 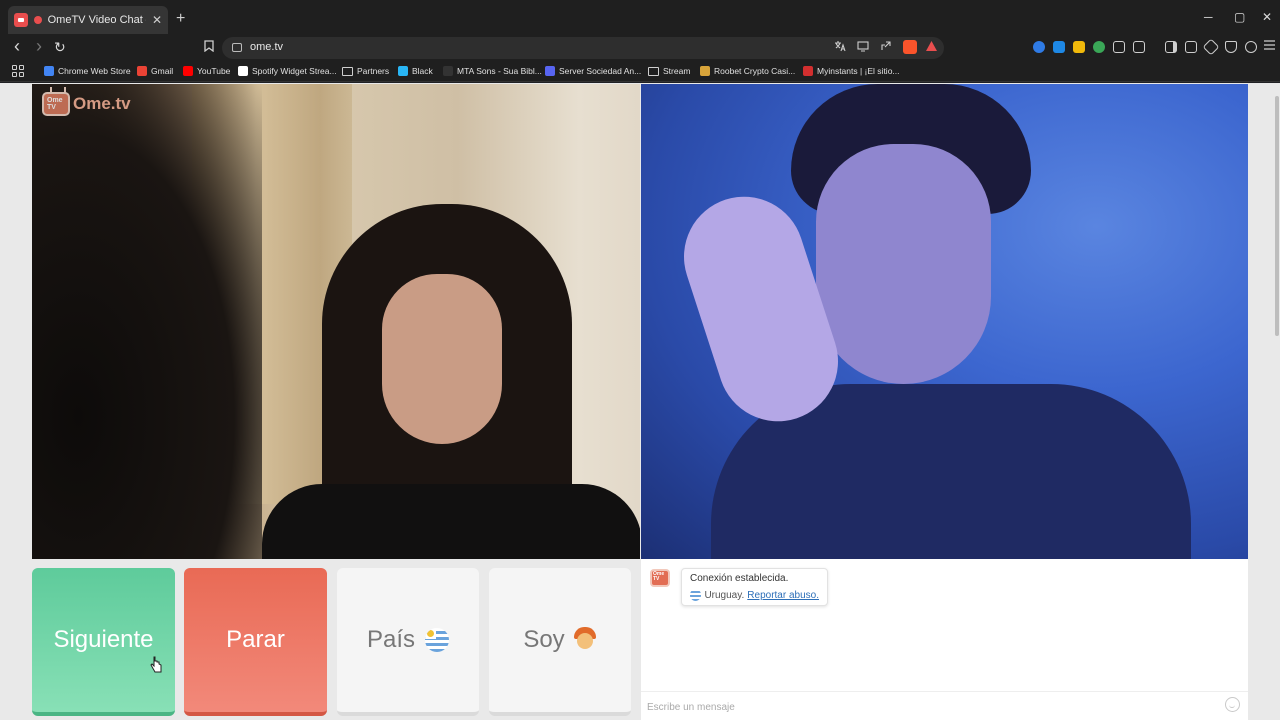 What do you see at coordinates (17, 46) in the screenshot?
I see `back-button: ‹` at bounding box center [17, 46].